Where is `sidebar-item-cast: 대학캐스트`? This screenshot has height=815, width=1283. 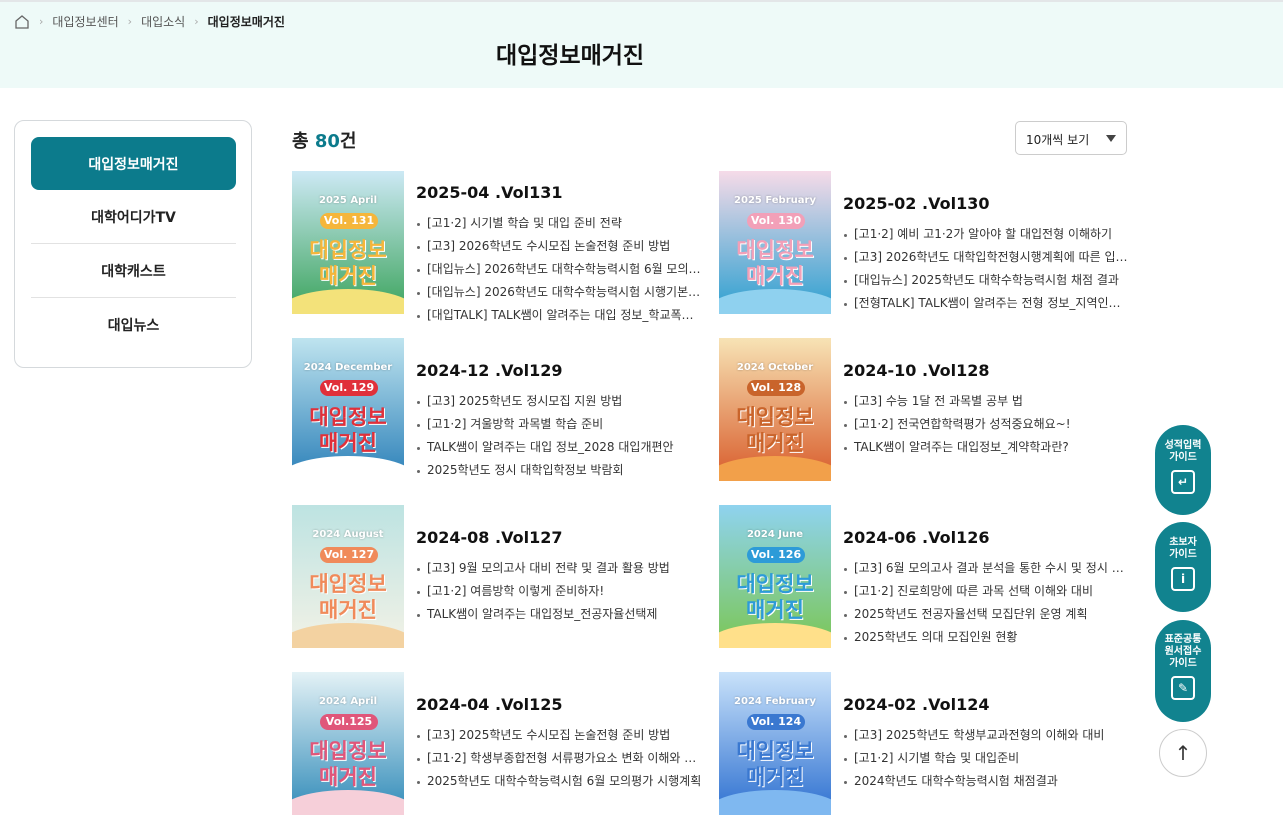 sidebar-item-cast: 대학캐스트 is located at coordinates (133, 271).